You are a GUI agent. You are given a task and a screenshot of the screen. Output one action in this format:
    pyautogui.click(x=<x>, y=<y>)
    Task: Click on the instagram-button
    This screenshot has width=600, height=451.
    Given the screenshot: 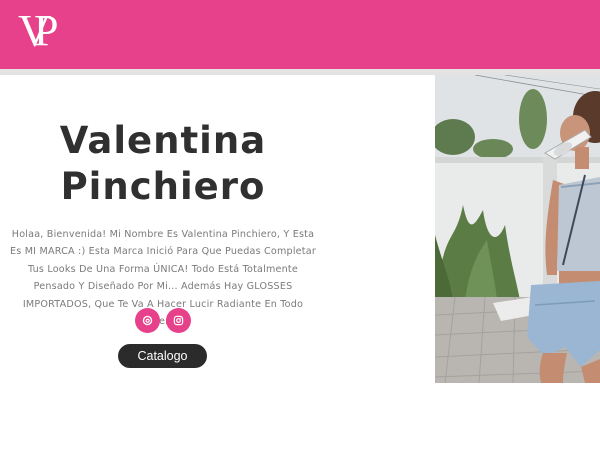 What is the action you would take?
    pyautogui.click(x=178, y=320)
    